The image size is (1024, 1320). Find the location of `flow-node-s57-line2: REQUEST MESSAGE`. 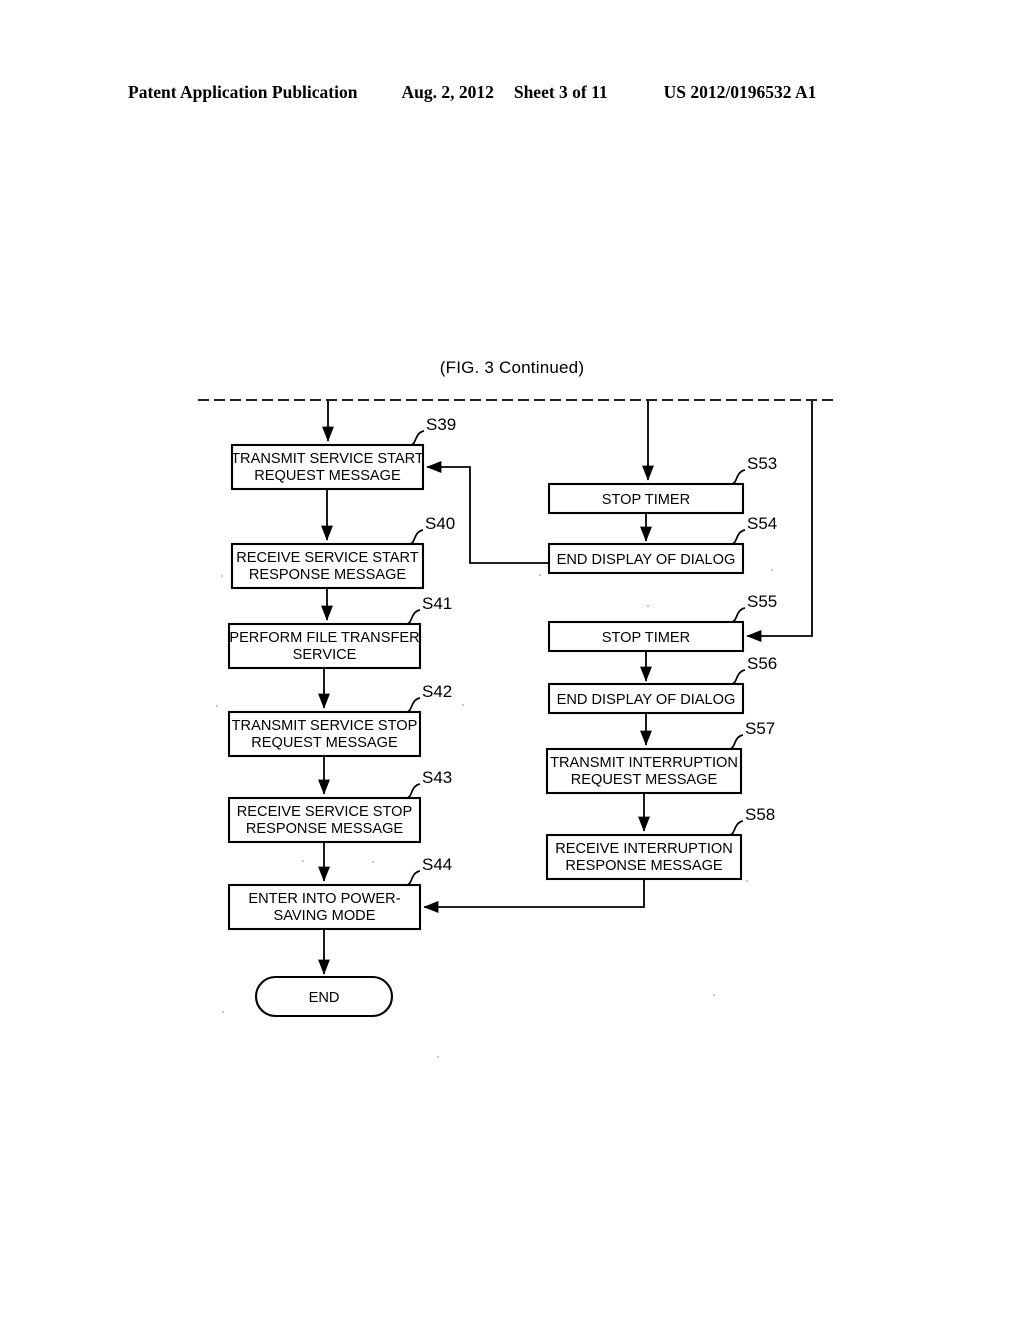

flow-node-s57-line2: REQUEST MESSAGE is located at coordinates (644, 780).